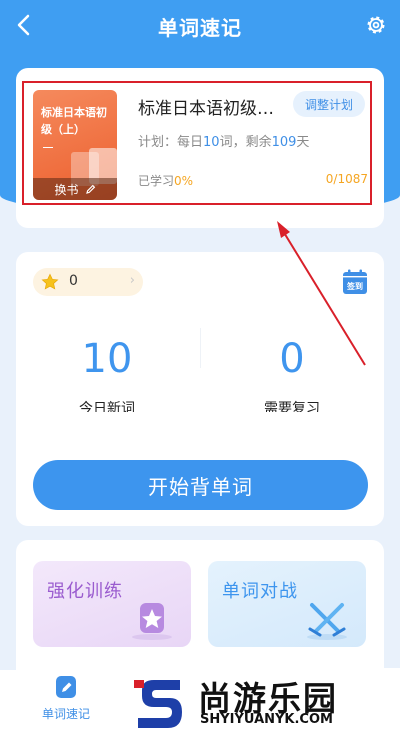 The width and height of the screenshot is (400, 735). Describe the element at coordinates (73, 281) in the screenshot. I see `star-count: 0` at that location.